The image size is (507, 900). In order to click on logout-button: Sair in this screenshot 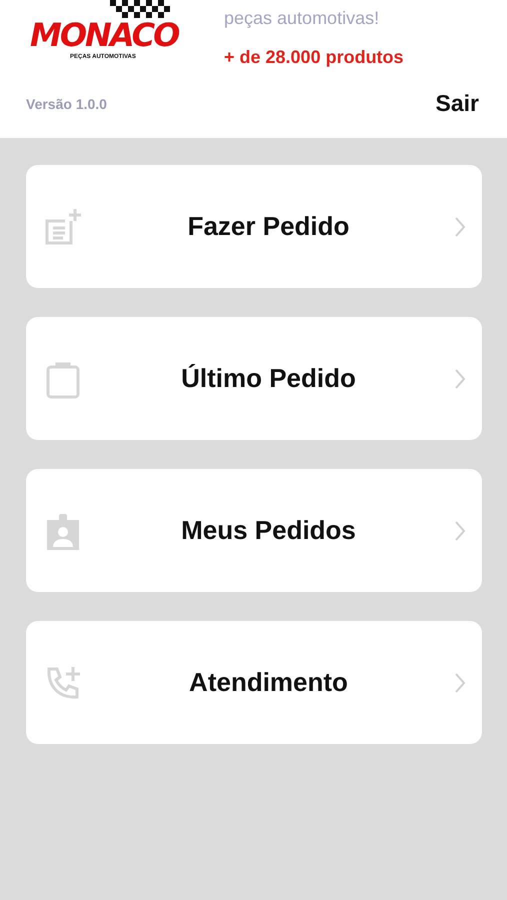, I will do `click(458, 103)`.